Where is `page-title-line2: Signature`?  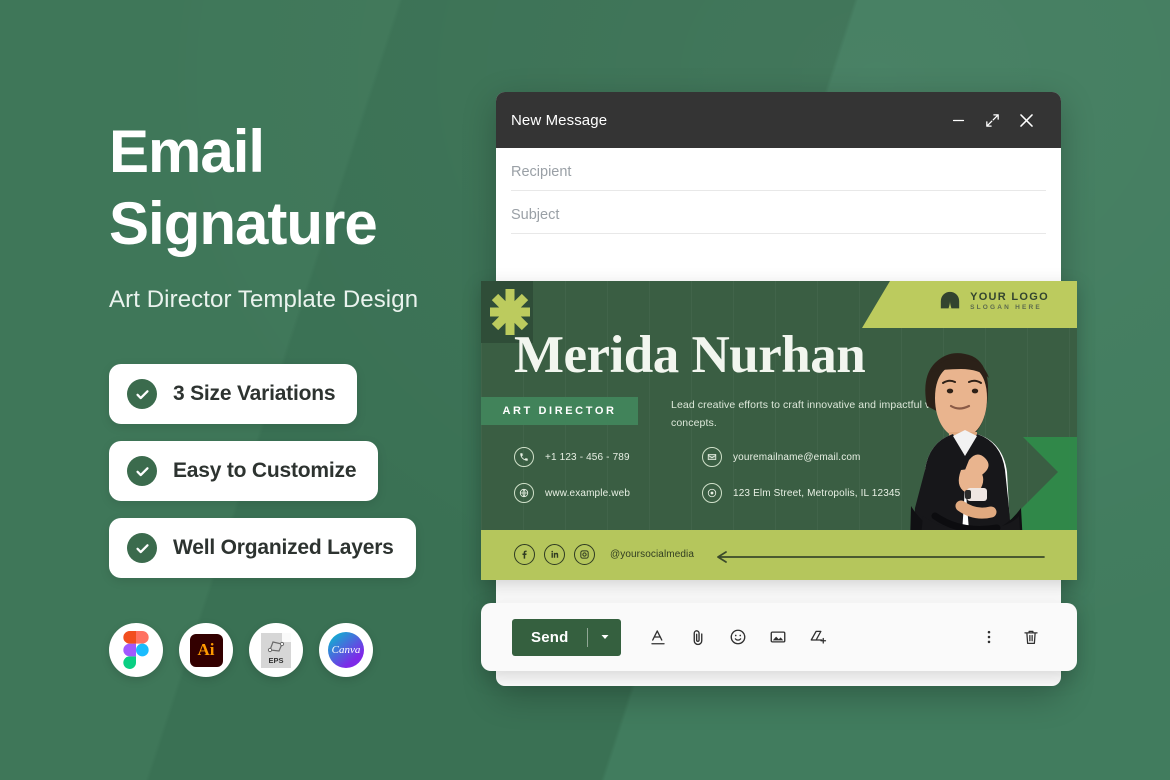 page-title-line2: Signature is located at coordinates (243, 224).